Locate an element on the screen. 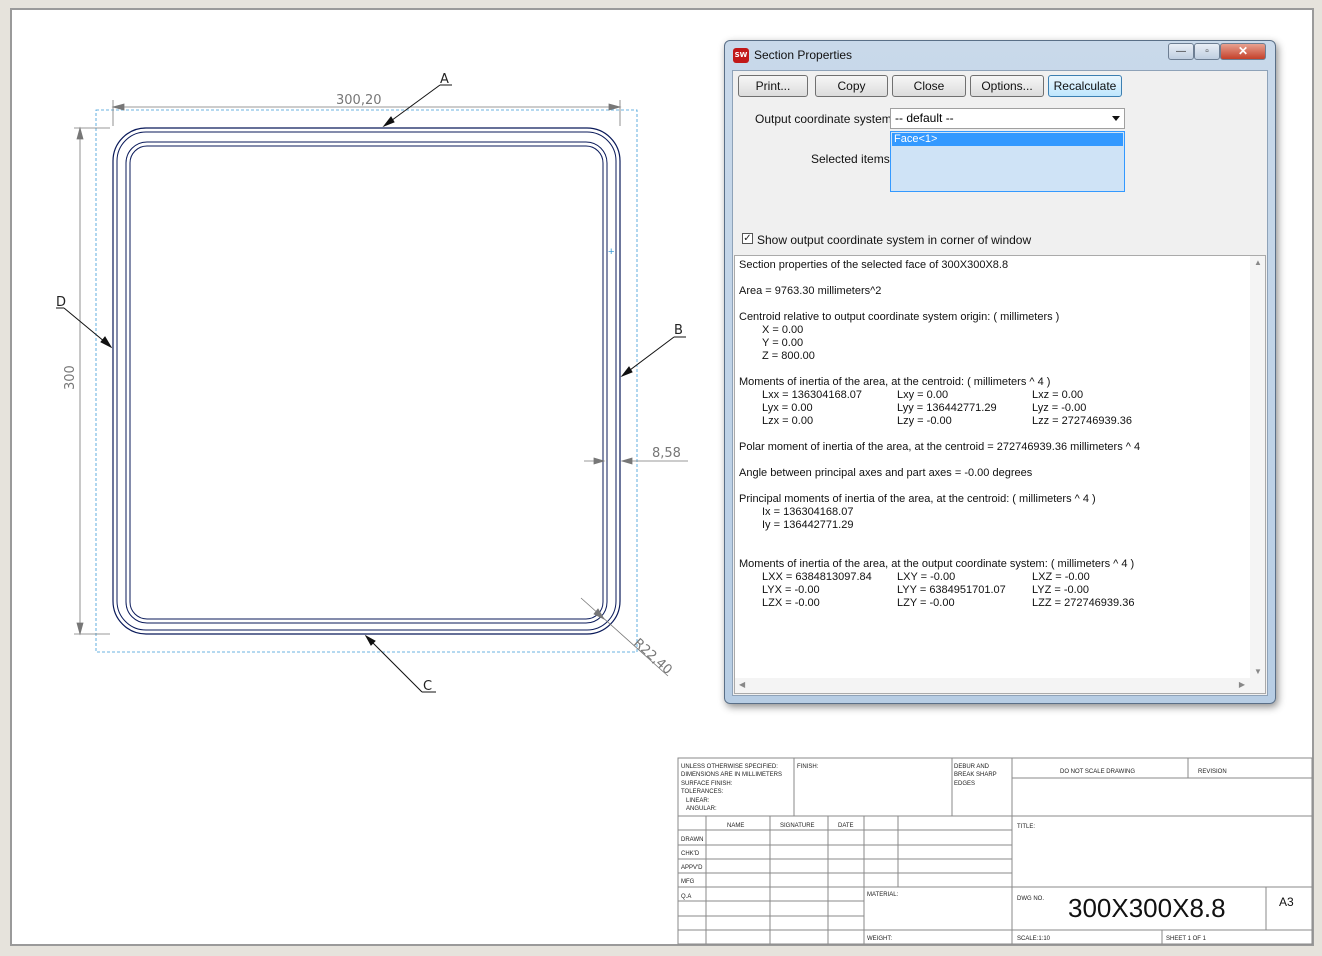  dialog-titlebar: SW Section Properties — ▫ ✕ is located at coordinates (1000, 55).